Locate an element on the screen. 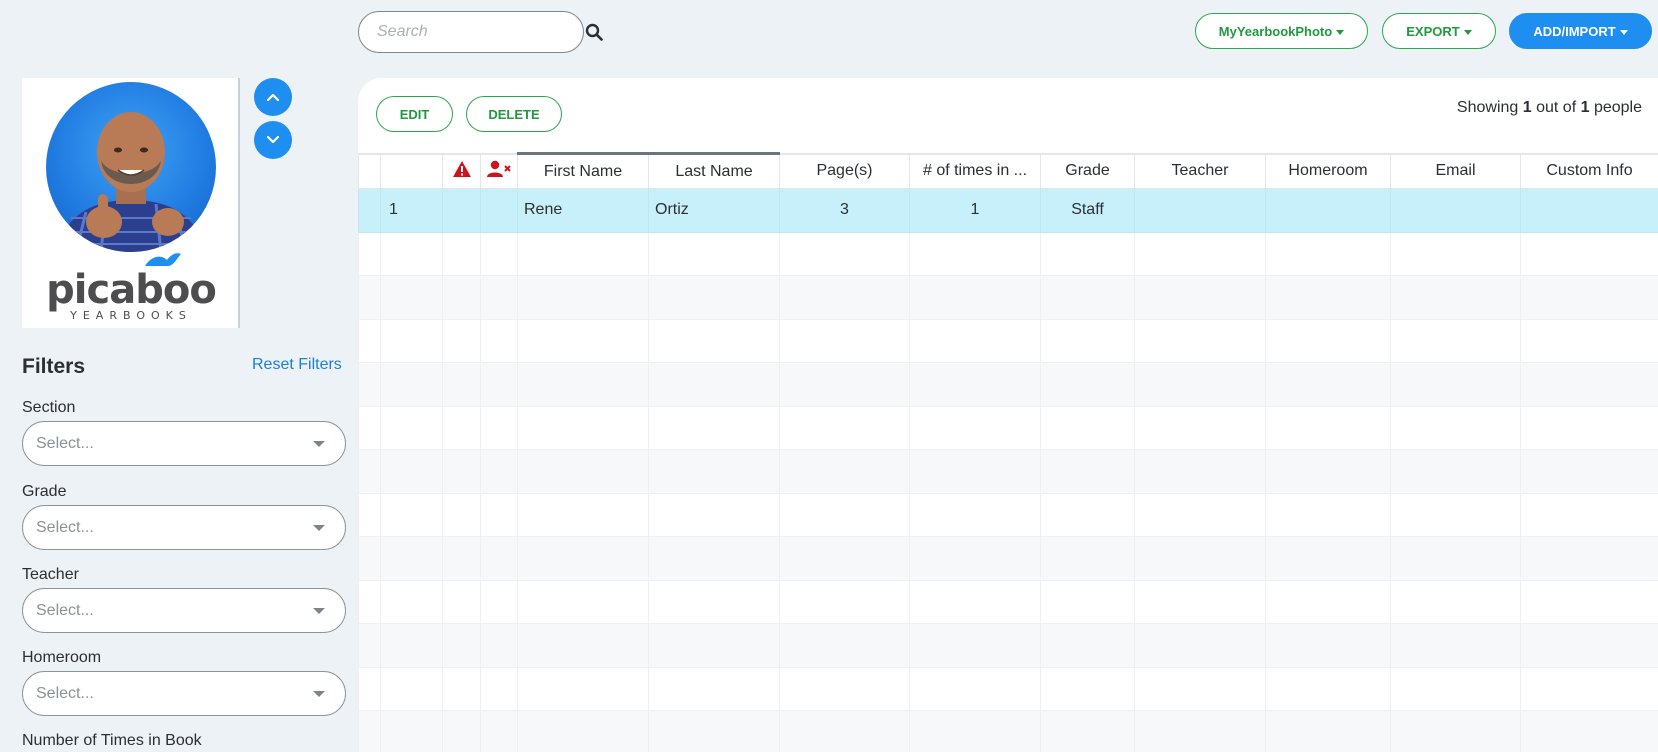 This screenshot has width=1658, height=752. chevron-down-icon is located at coordinates (273, 139).